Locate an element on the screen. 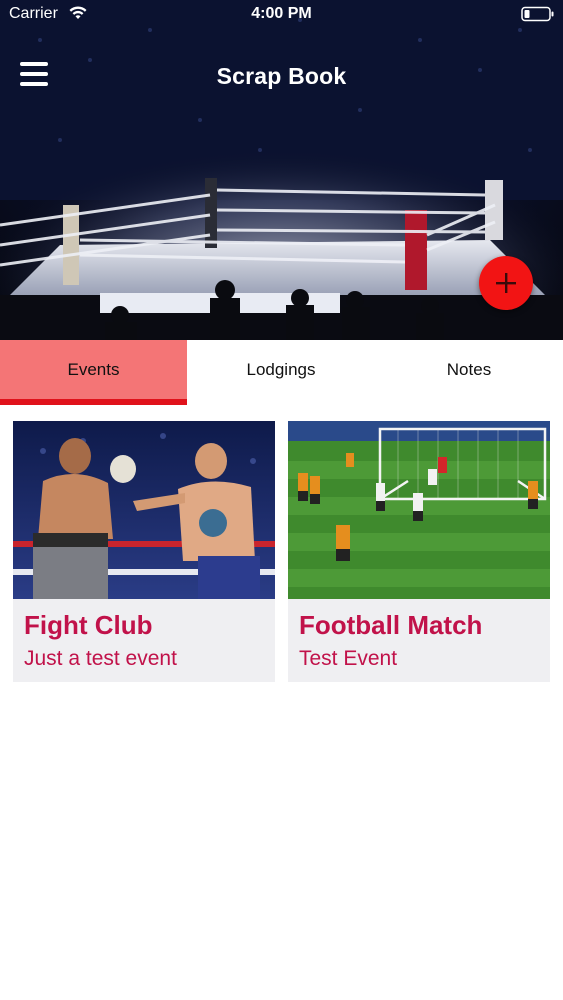 The image size is (563, 1000). event-subtitle: Just a test event is located at coordinates (100, 658).